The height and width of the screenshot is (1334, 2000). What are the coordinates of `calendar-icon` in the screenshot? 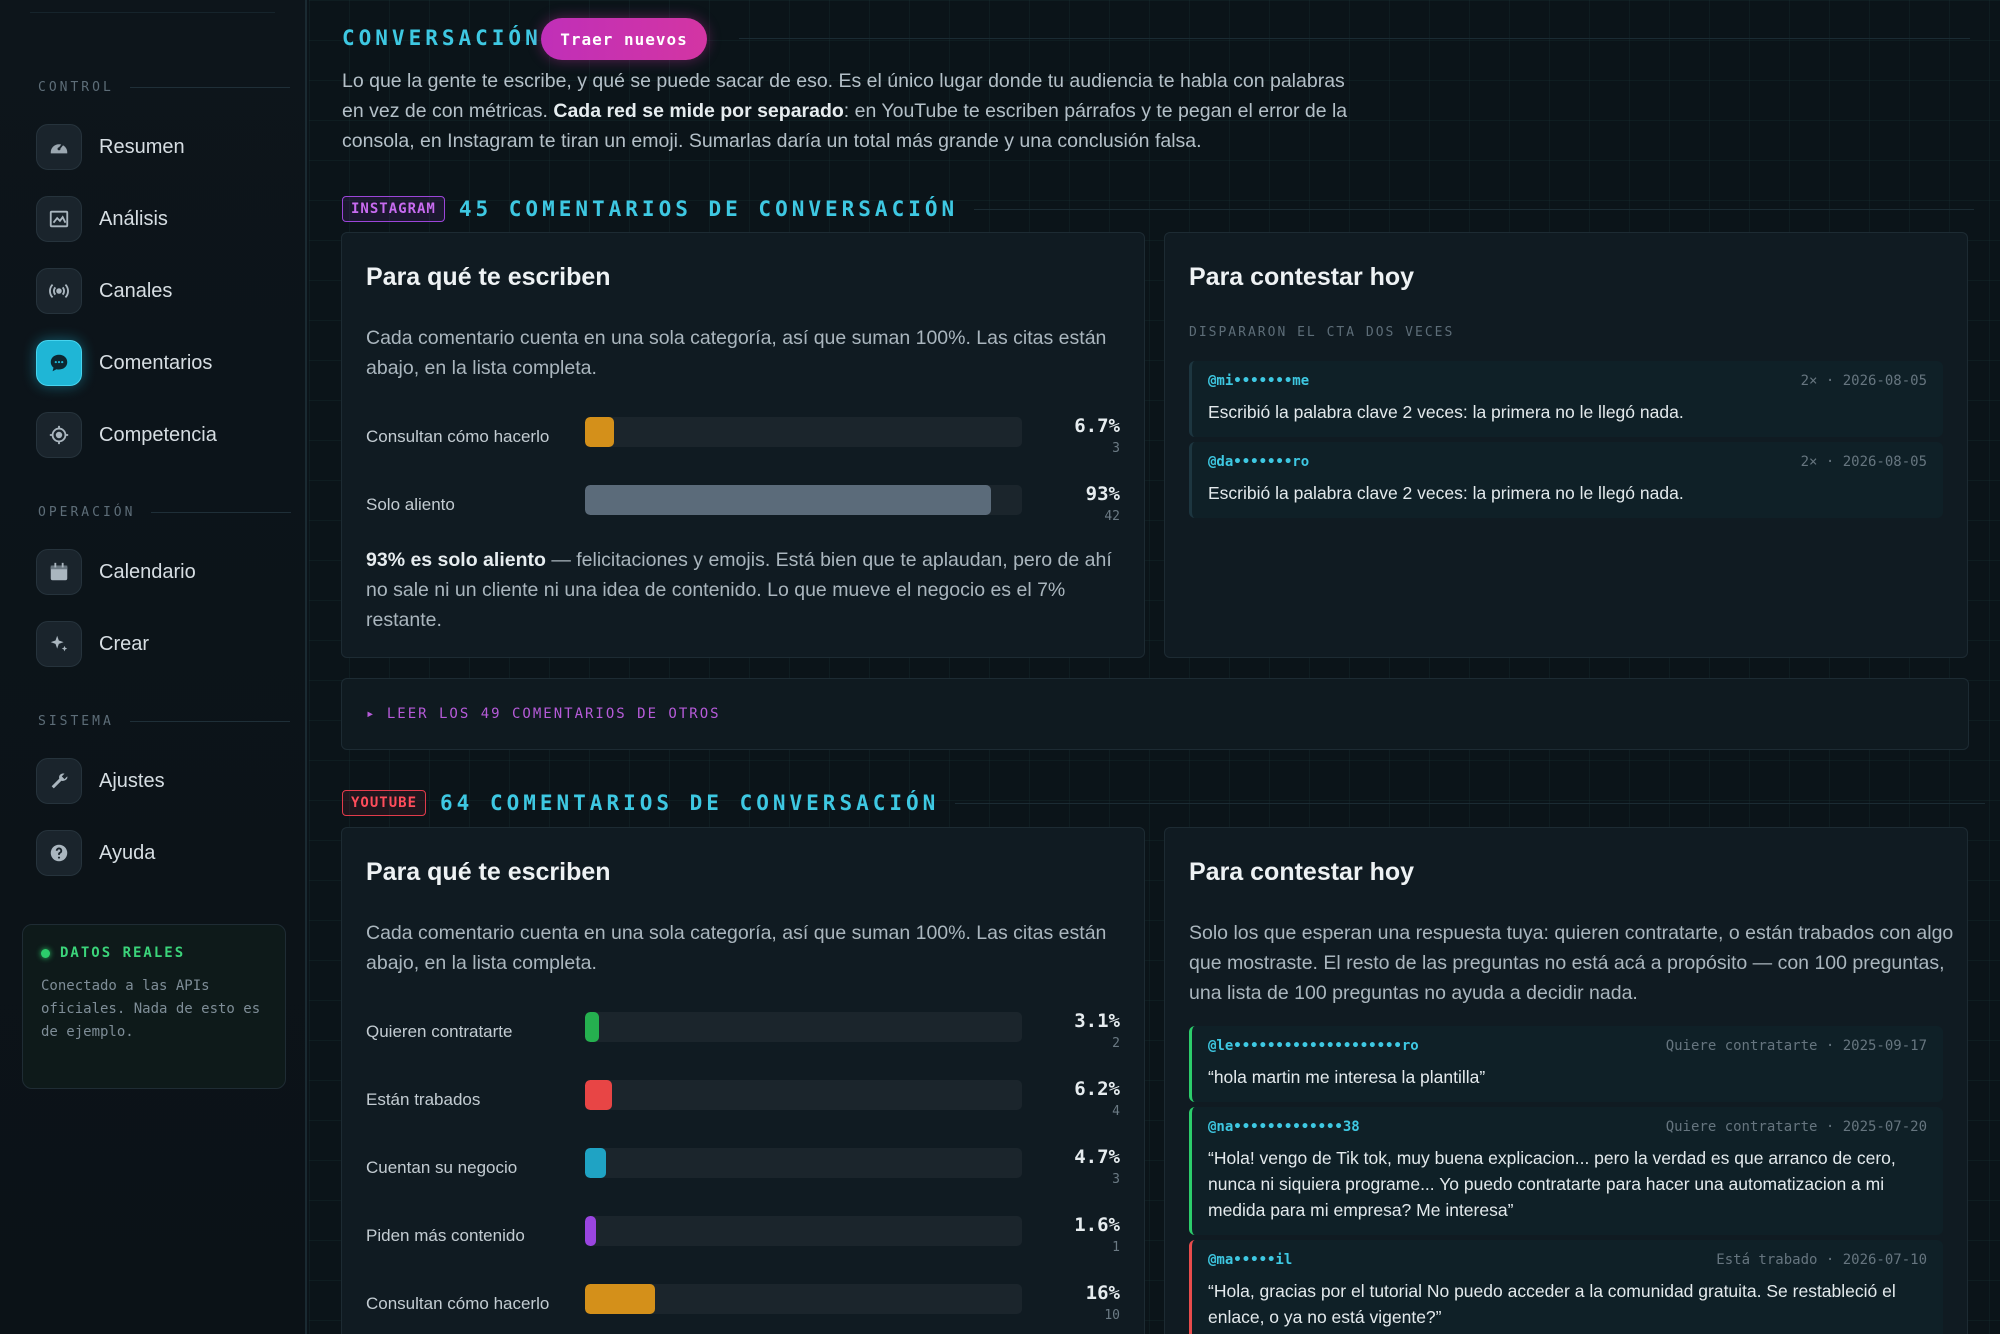 It's located at (59, 572).